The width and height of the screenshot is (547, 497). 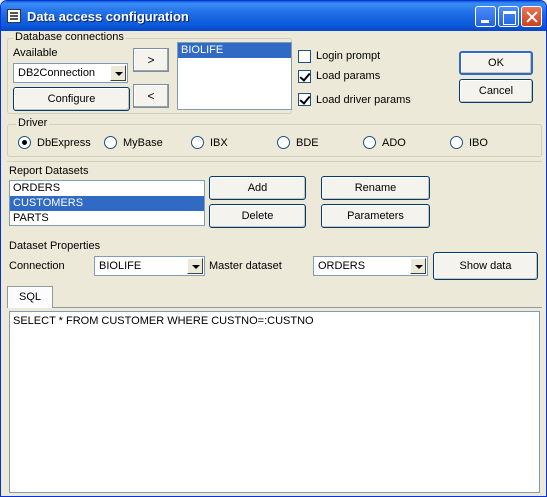 What do you see at coordinates (283, 142) in the screenshot?
I see `driver-radio-bde` at bounding box center [283, 142].